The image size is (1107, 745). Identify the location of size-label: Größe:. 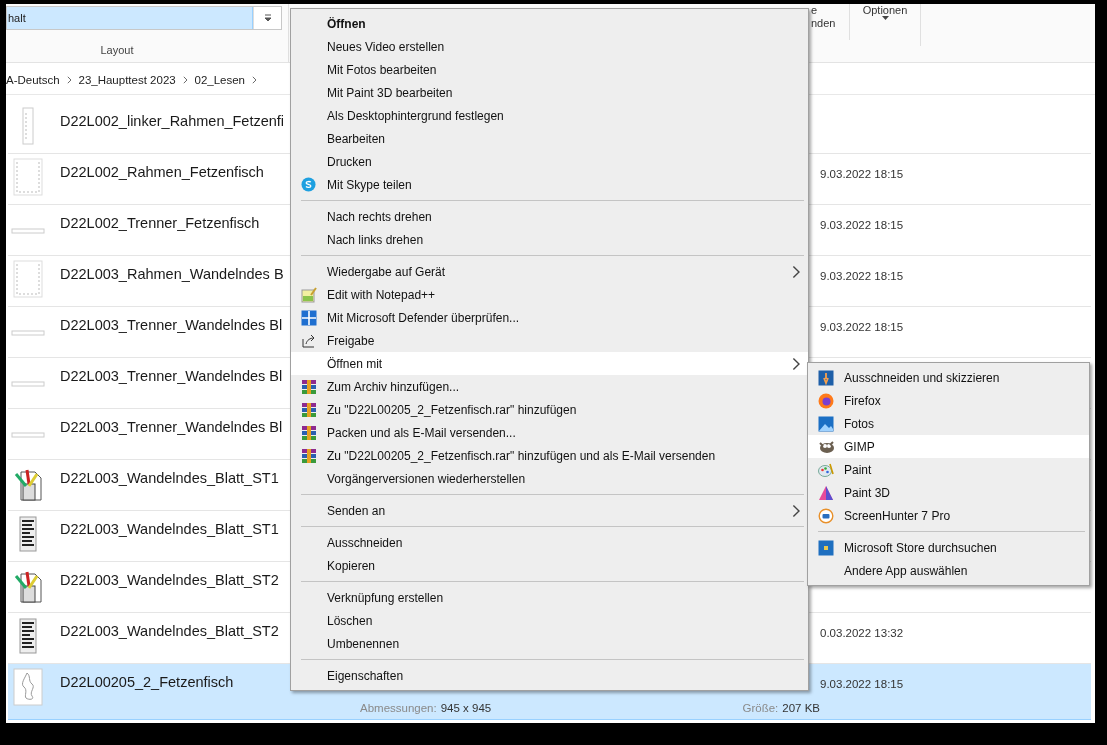
(760, 708).